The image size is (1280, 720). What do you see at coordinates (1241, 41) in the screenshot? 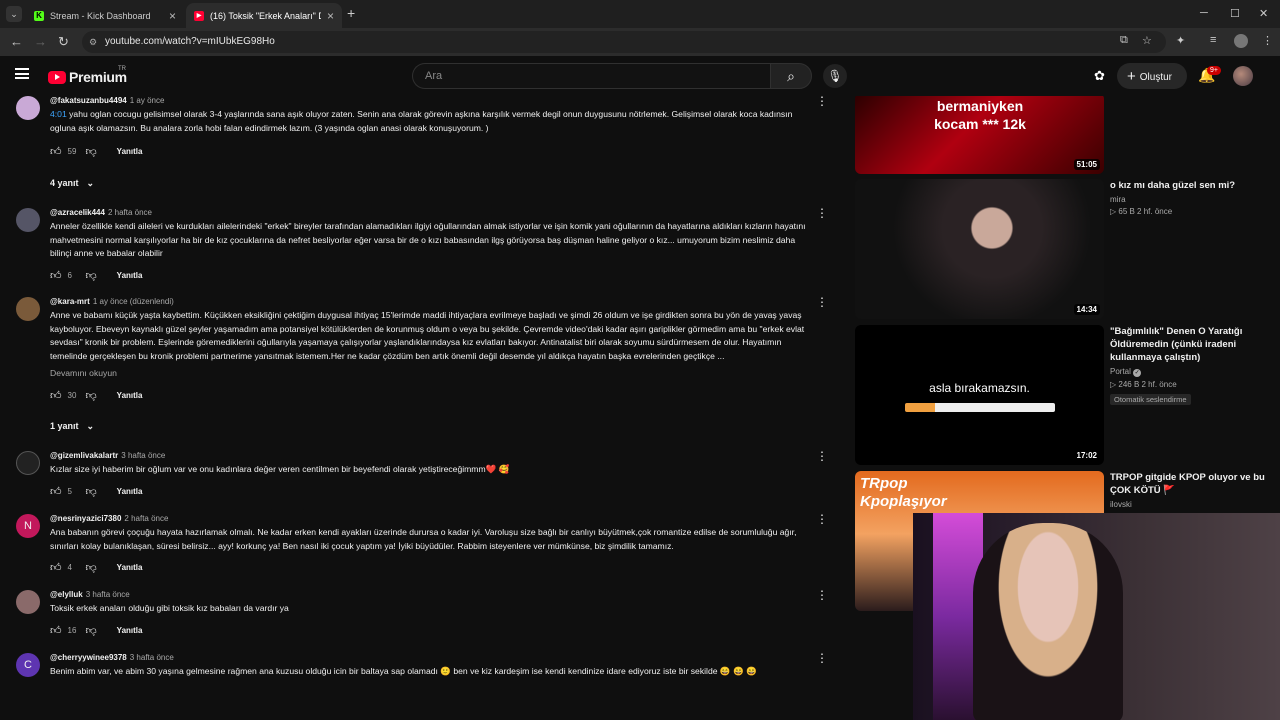
I see `profile-icon` at bounding box center [1241, 41].